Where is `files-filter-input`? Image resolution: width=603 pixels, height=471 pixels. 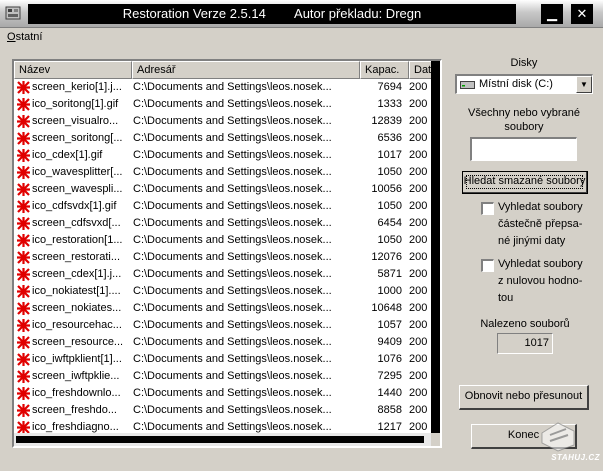
files-filter-input is located at coordinates (523, 149).